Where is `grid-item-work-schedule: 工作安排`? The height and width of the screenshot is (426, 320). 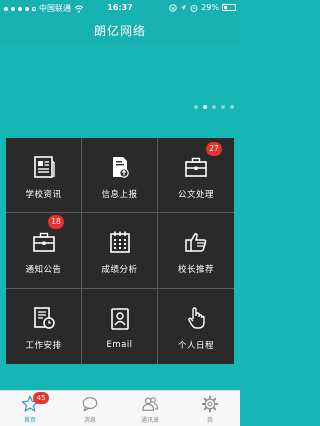 grid-item-work-schedule: 工作安排 is located at coordinates (44, 326).